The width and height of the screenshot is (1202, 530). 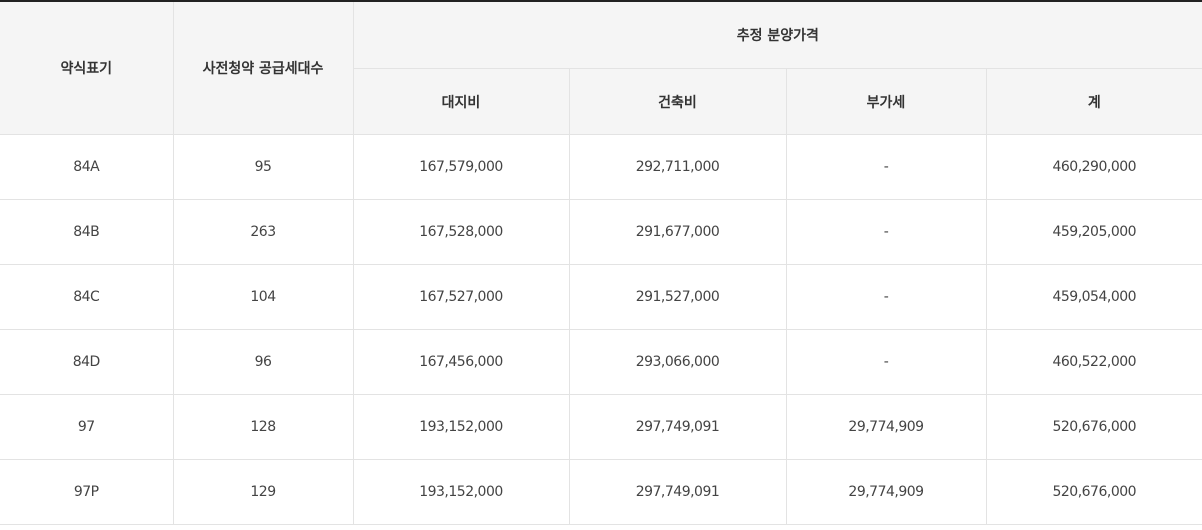 I want to click on cell-type: 84D, so click(x=87, y=362).